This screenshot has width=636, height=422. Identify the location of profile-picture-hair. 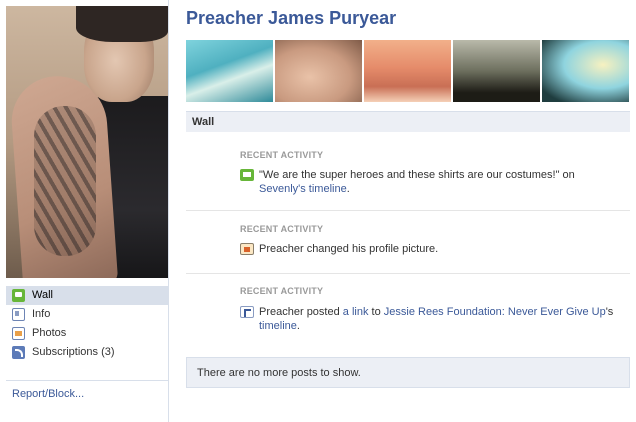
(122, 24).